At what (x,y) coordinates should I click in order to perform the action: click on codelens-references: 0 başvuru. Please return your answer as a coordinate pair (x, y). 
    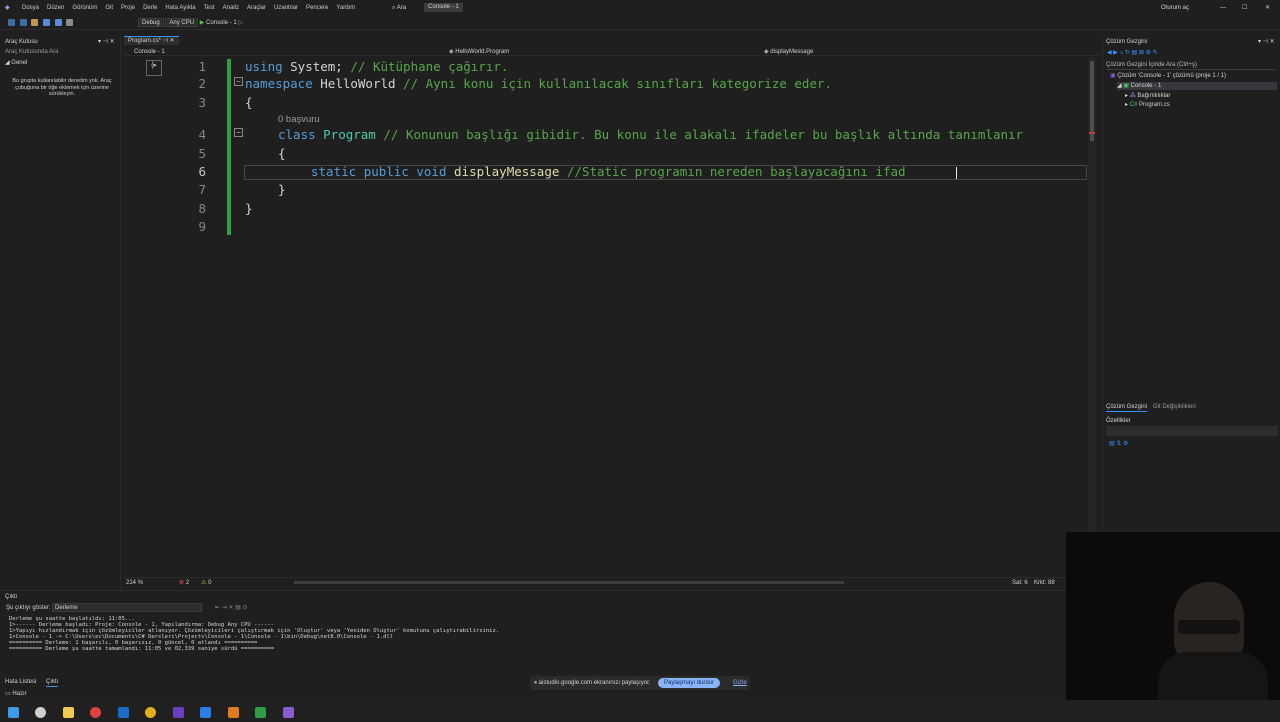
    Looking at the image, I should click on (299, 119).